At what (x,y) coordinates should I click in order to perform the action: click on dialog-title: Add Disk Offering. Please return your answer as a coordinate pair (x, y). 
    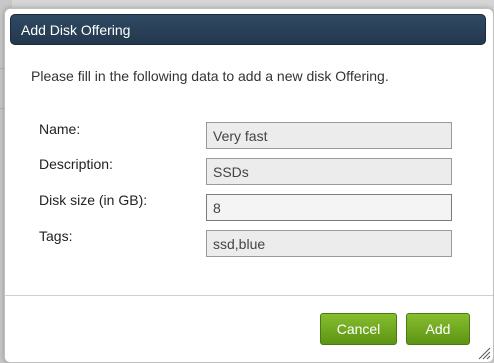
    Looking at the image, I should click on (76, 30).